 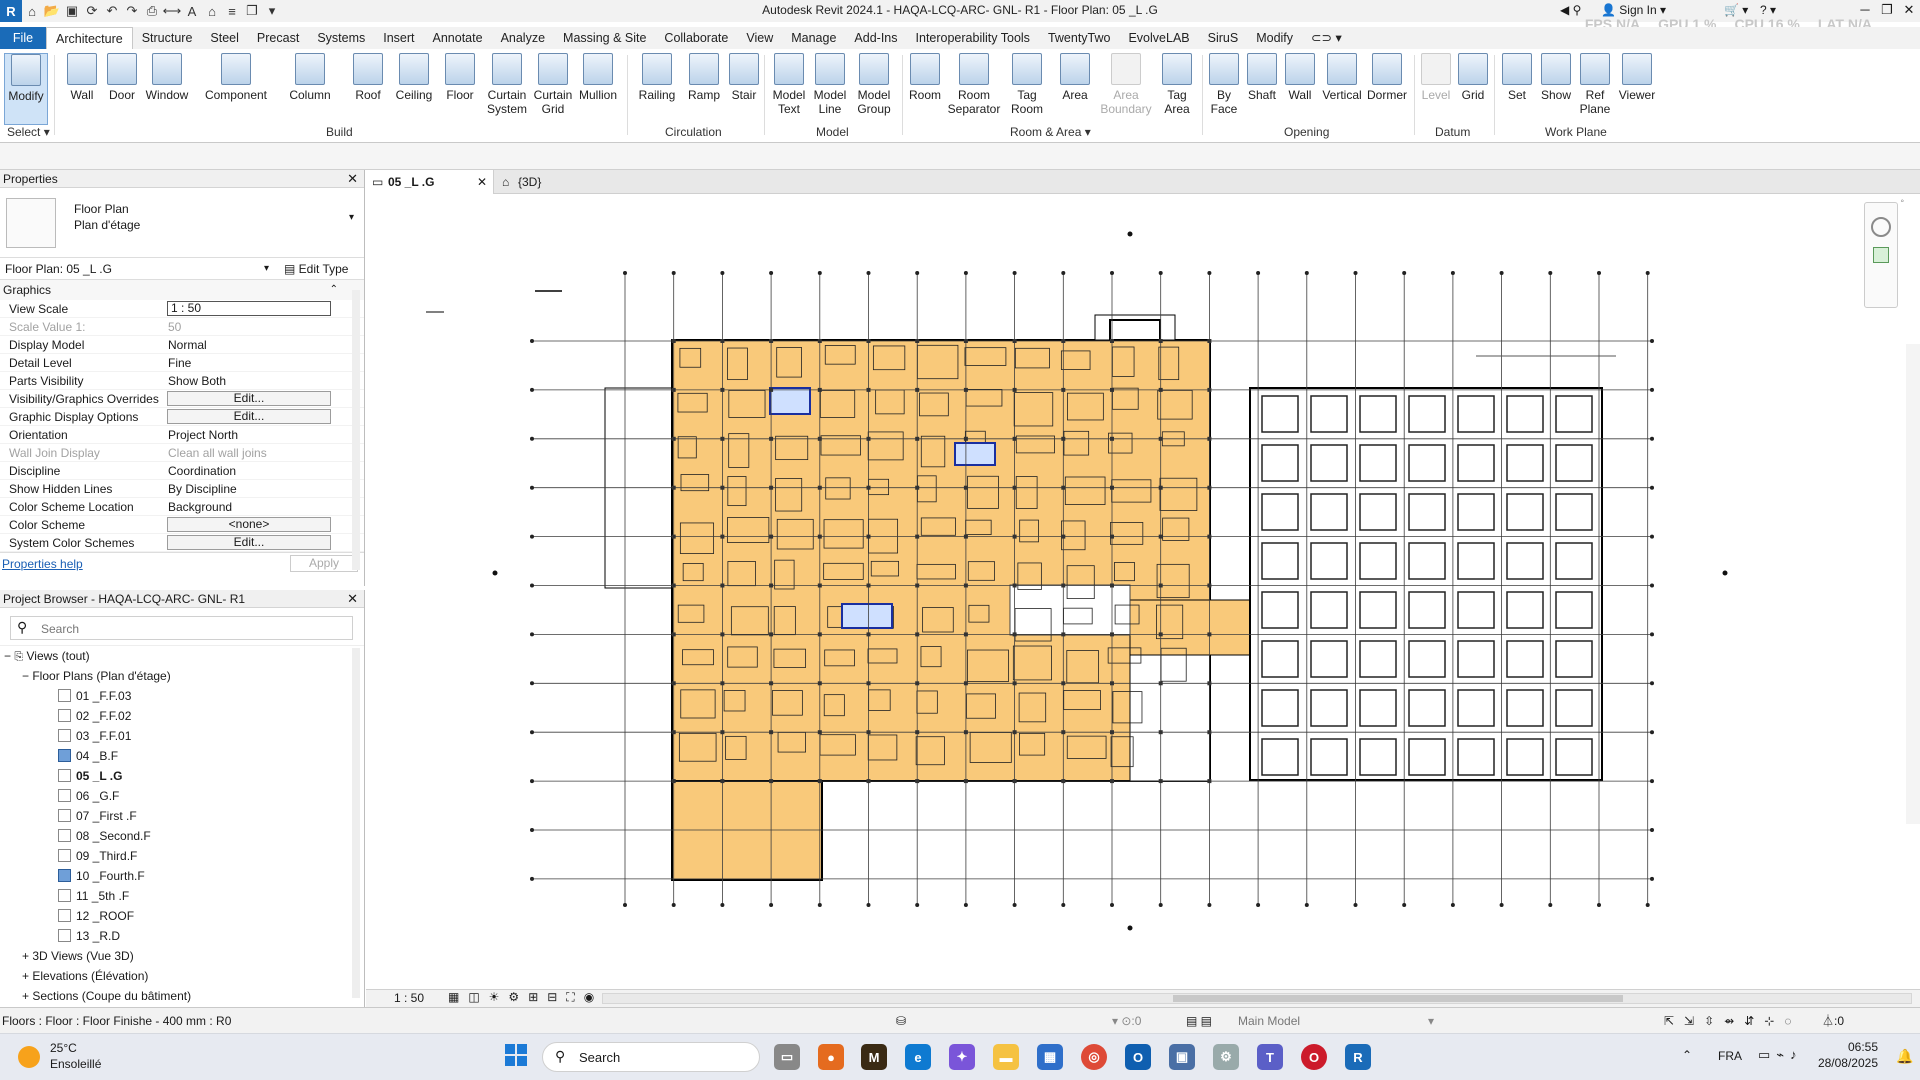 What do you see at coordinates (1300, 77) in the screenshot?
I see `wall-opening-button: Wall` at bounding box center [1300, 77].